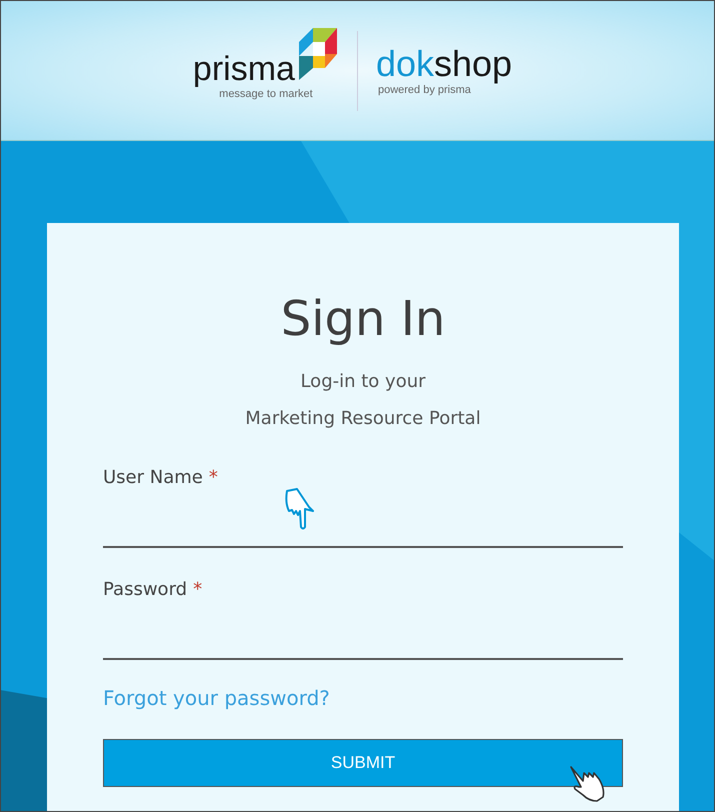 This screenshot has height=812, width=715. Describe the element at coordinates (363, 763) in the screenshot. I see `submit-button: SUBMIT` at that location.